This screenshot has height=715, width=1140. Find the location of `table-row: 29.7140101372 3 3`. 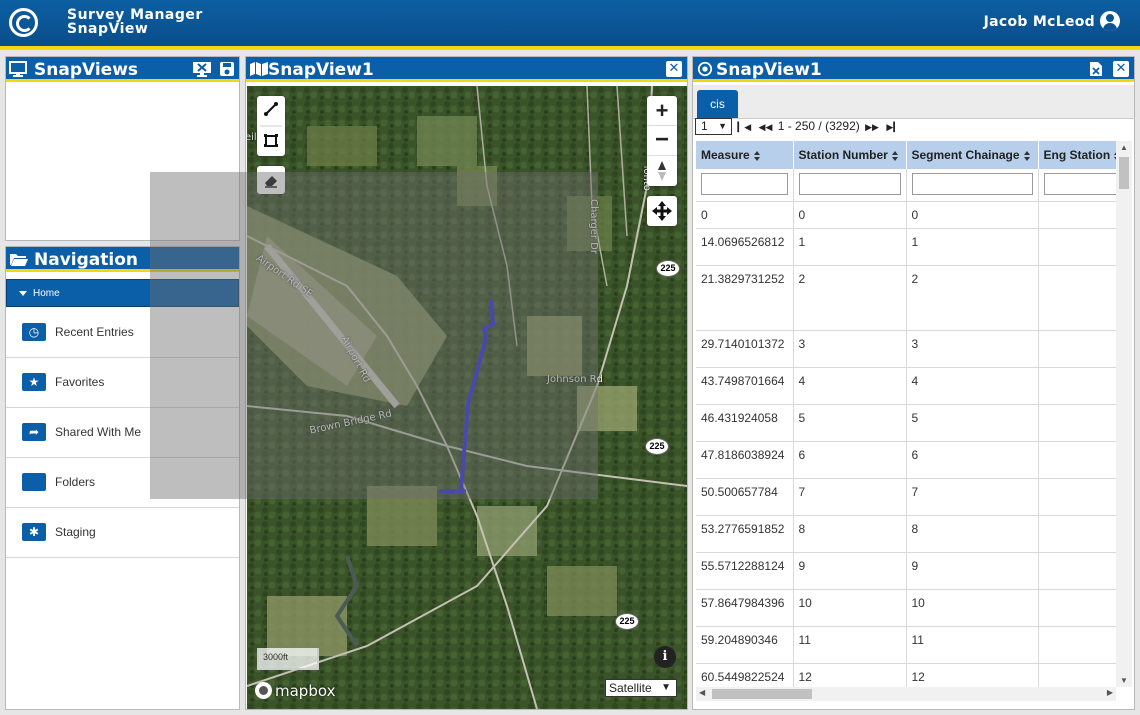

table-row: 29.7140101372 3 3 is located at coordinates (906, 349).